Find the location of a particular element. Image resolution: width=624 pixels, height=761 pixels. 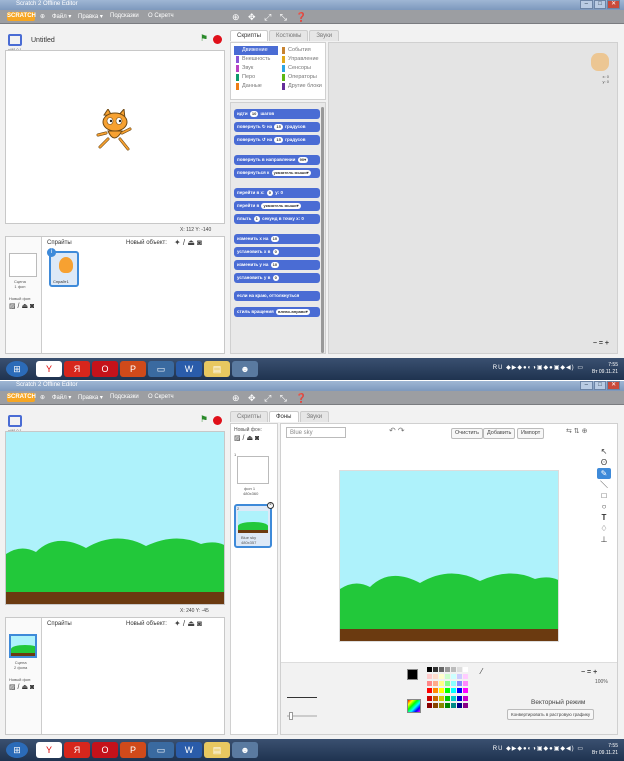

stroke-slider is located at coordinates (302, 716).